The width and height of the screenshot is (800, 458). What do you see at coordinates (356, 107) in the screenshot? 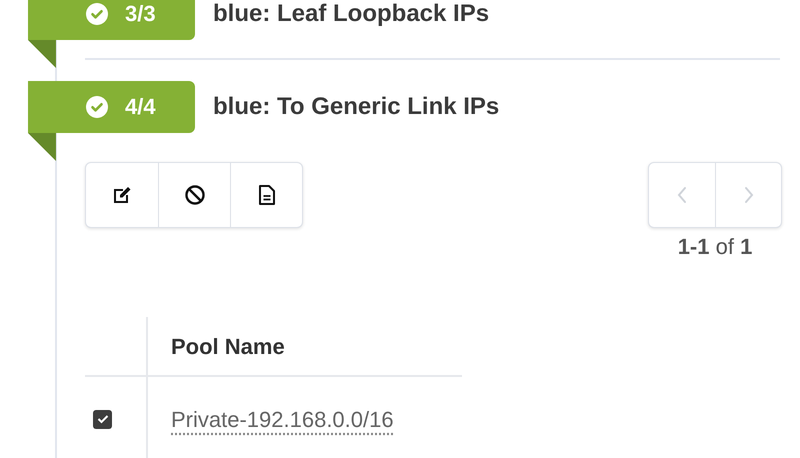
I see `section-title: blue: To Generic Link IPs` at bounding box center [356, 107].